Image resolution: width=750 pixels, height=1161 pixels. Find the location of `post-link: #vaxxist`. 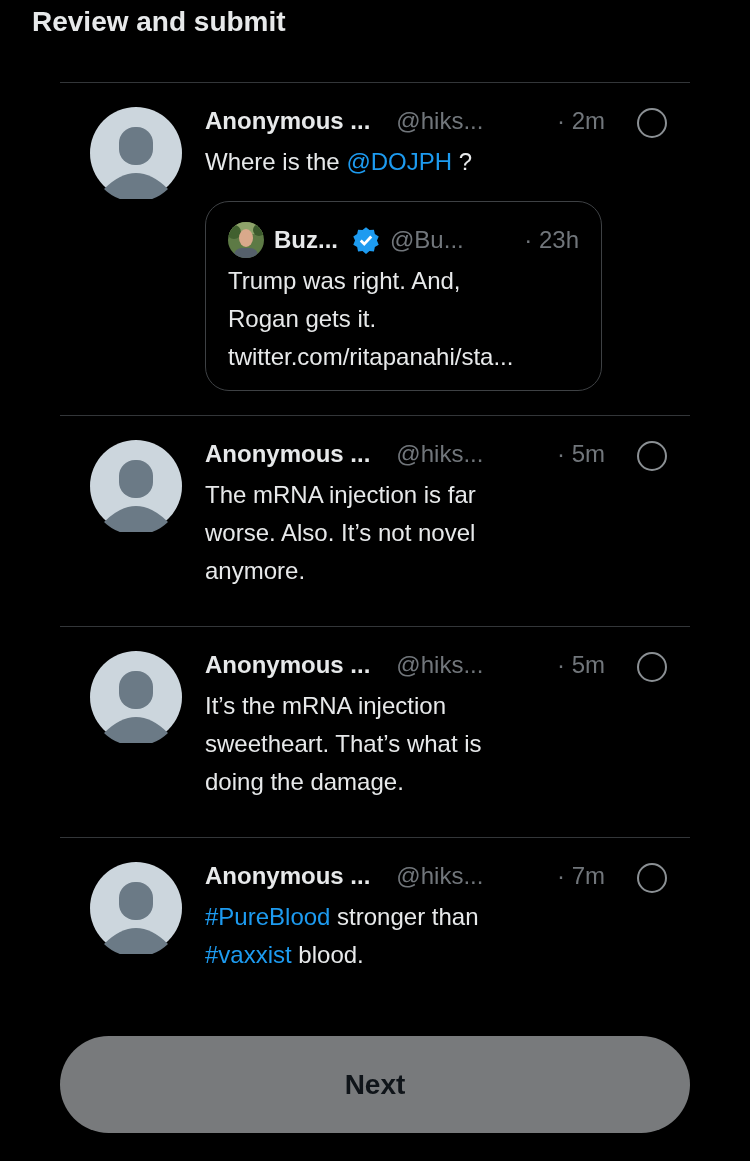

post-link: #vaxxist is located at coordinates (248, 954).